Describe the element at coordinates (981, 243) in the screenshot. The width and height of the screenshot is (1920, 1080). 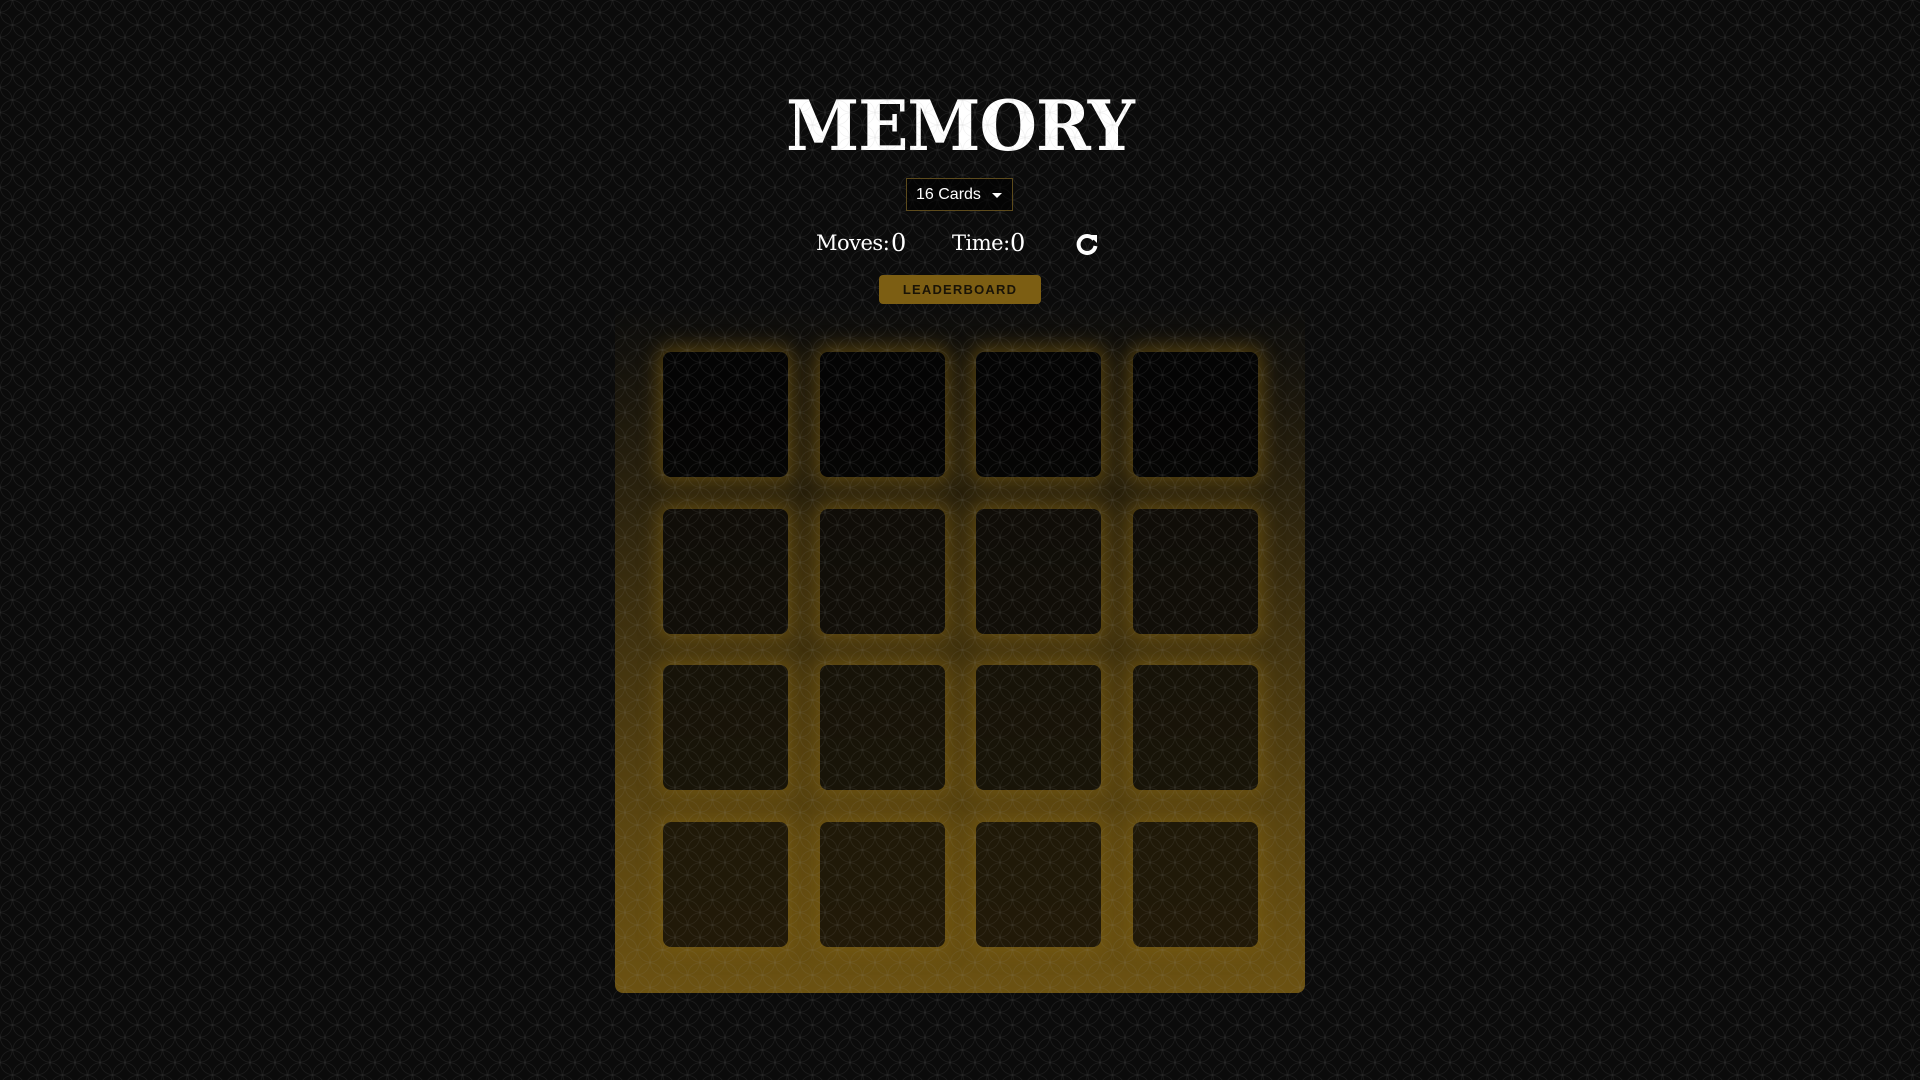
I see `time-label: Time:` at that location.